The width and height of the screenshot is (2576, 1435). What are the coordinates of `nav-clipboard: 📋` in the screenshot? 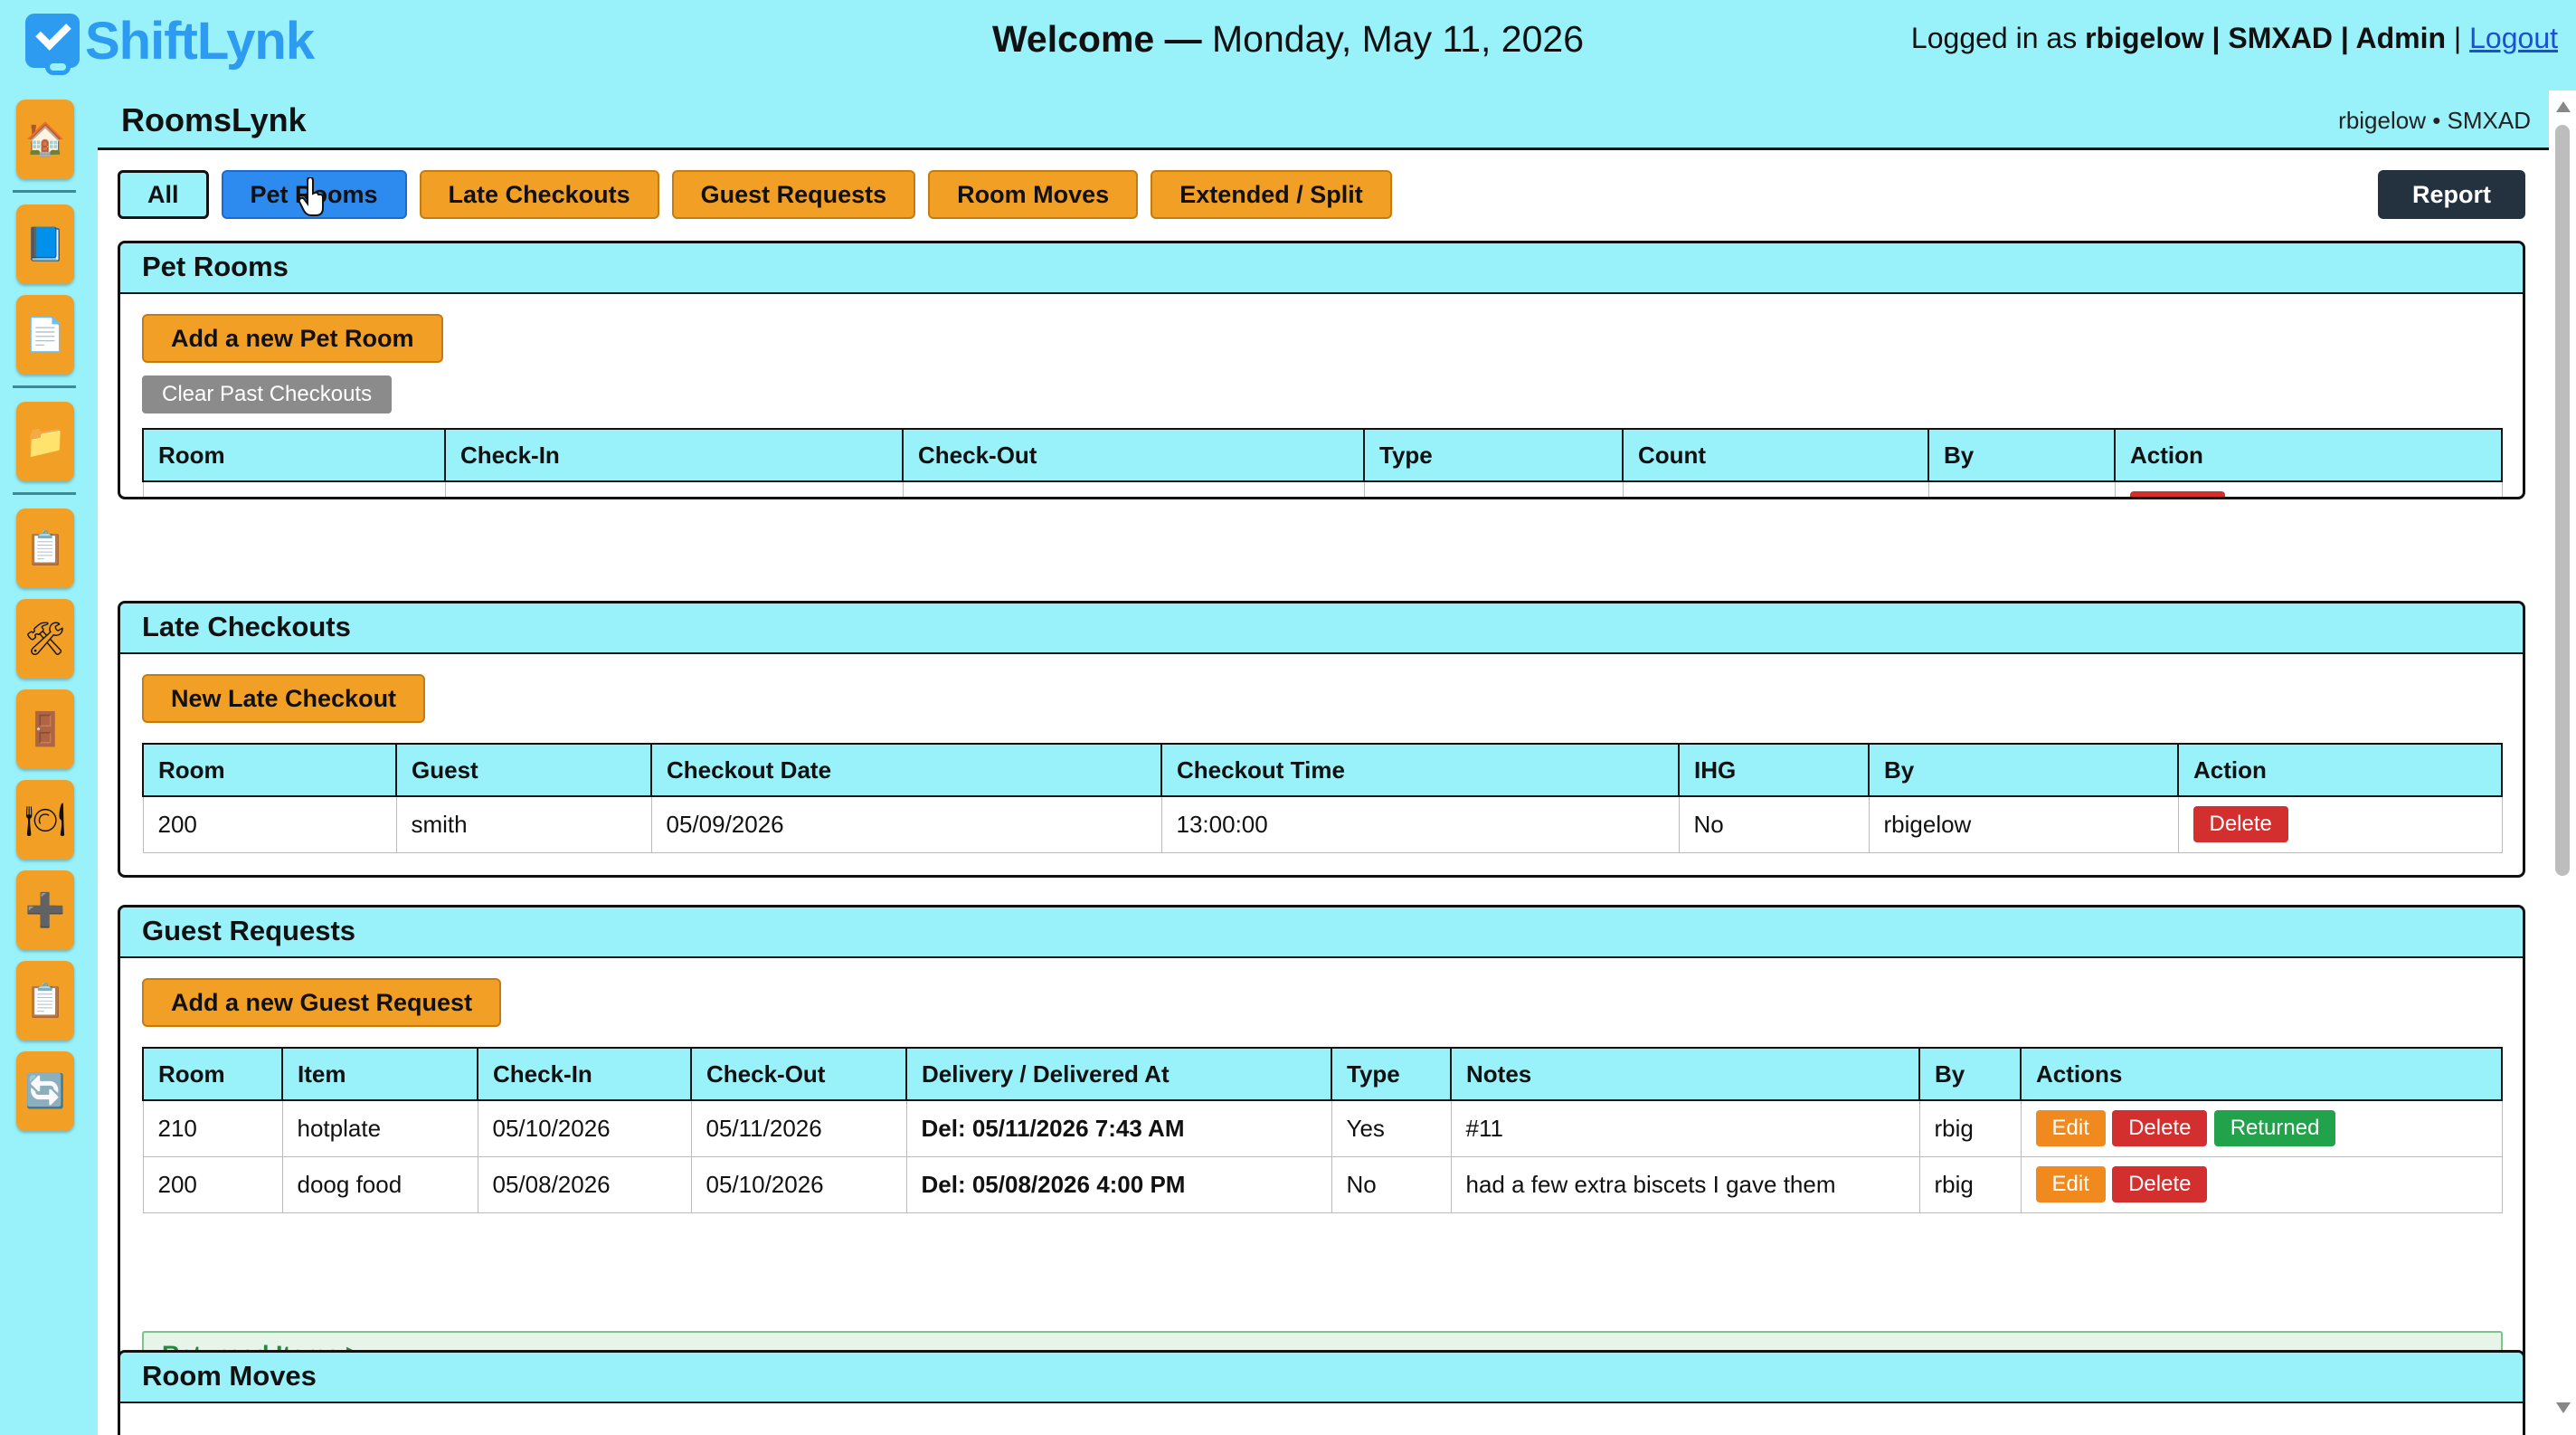 It's located at (45, 548).